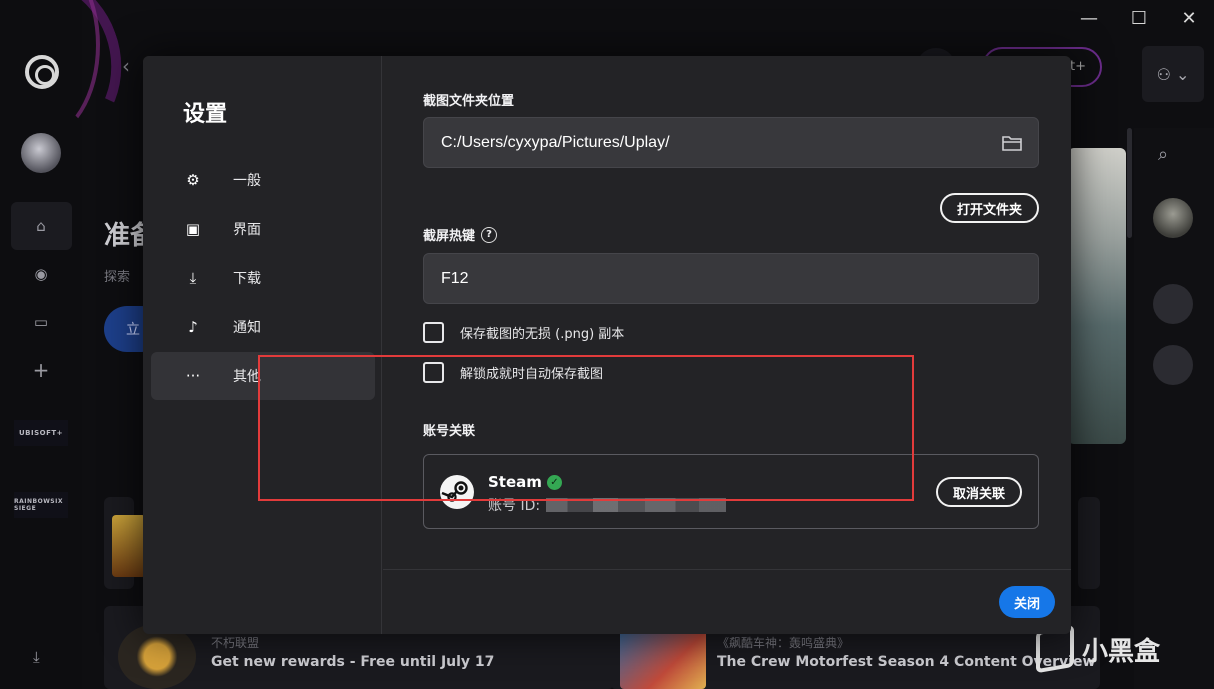 Image resolution: width=1214 pixels, height=689 pixels. What do you see at coordinates (263, 278) in the screenshot?
I see `nav-item-download: ⤓ 下载` at bounding box center [263, 278].